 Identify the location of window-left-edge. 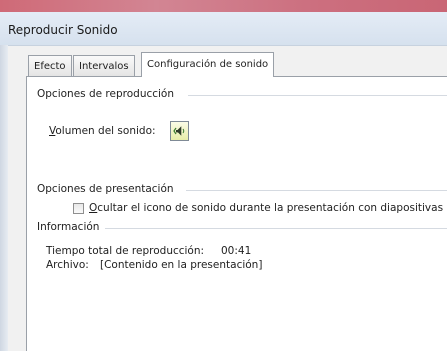
(4, 198).